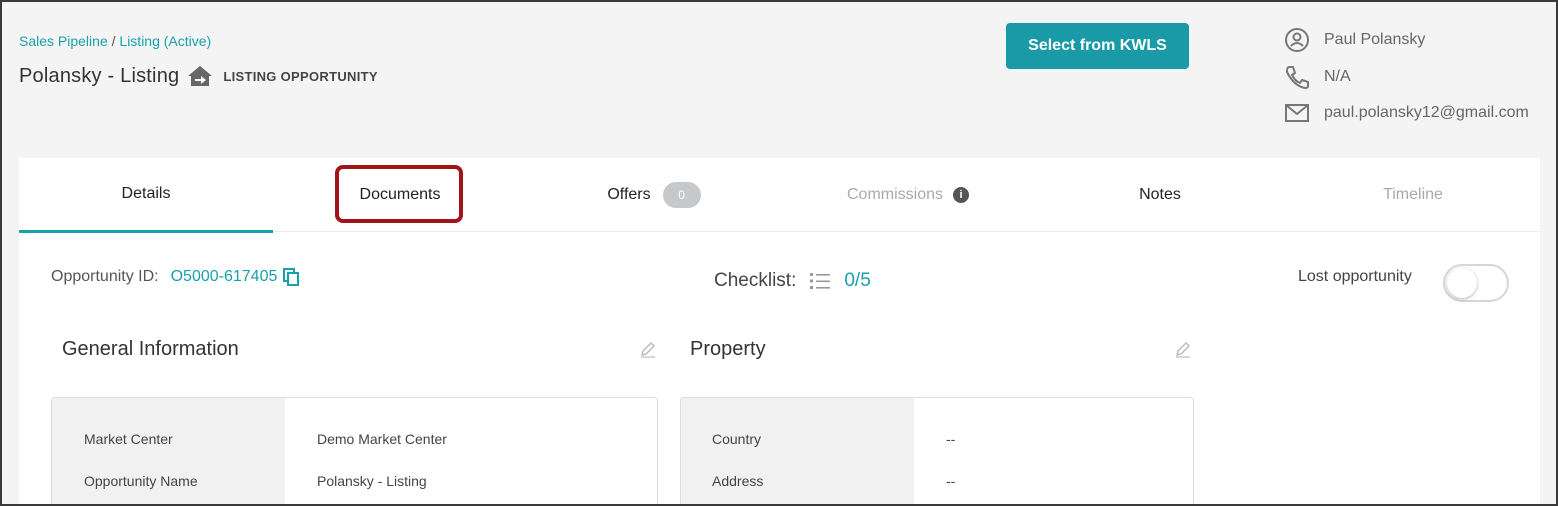  I want to click on property-title: Property, so click(728, 349).